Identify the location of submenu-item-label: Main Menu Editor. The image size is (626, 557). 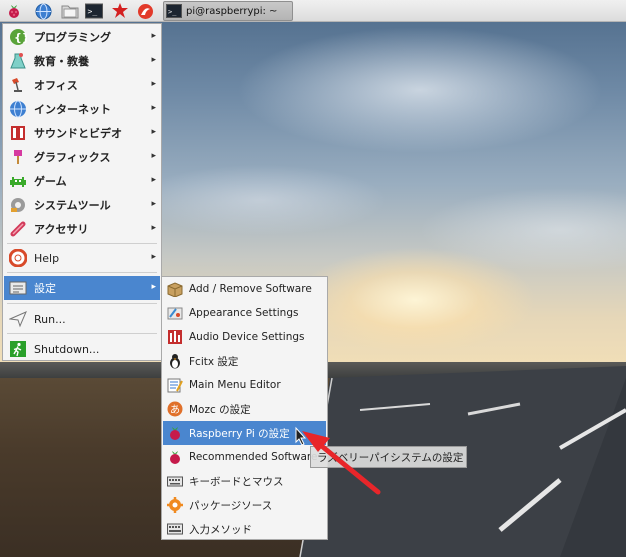
(235, 385).